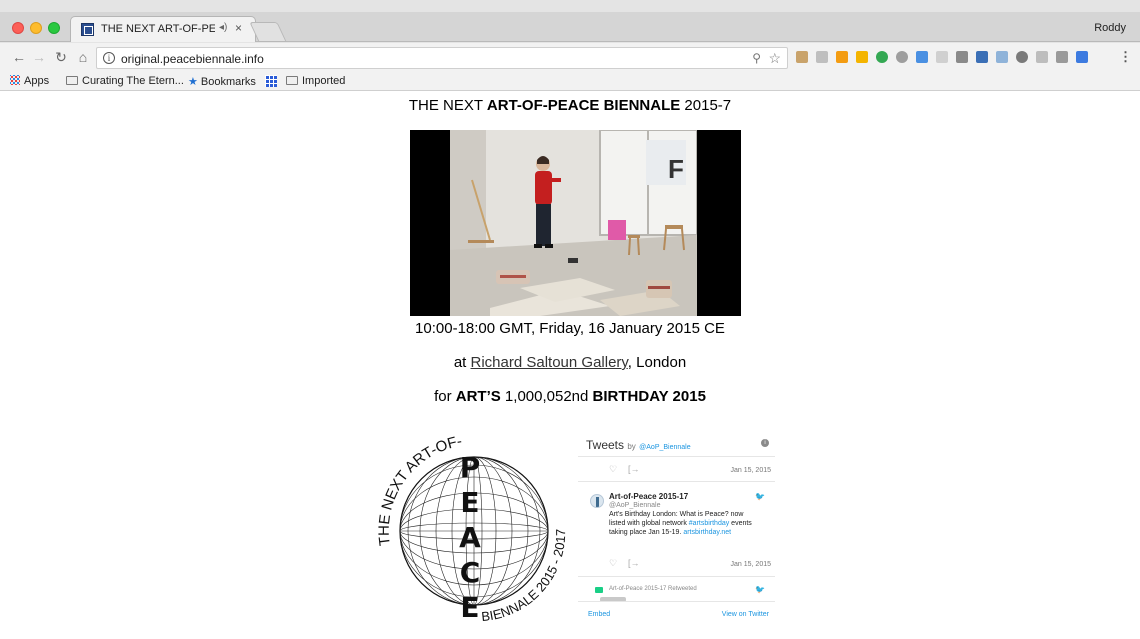  I want to click on page-title: THE NEXT ART-OF-PEACE BIENNALE 2015-7, so click(570, 105).